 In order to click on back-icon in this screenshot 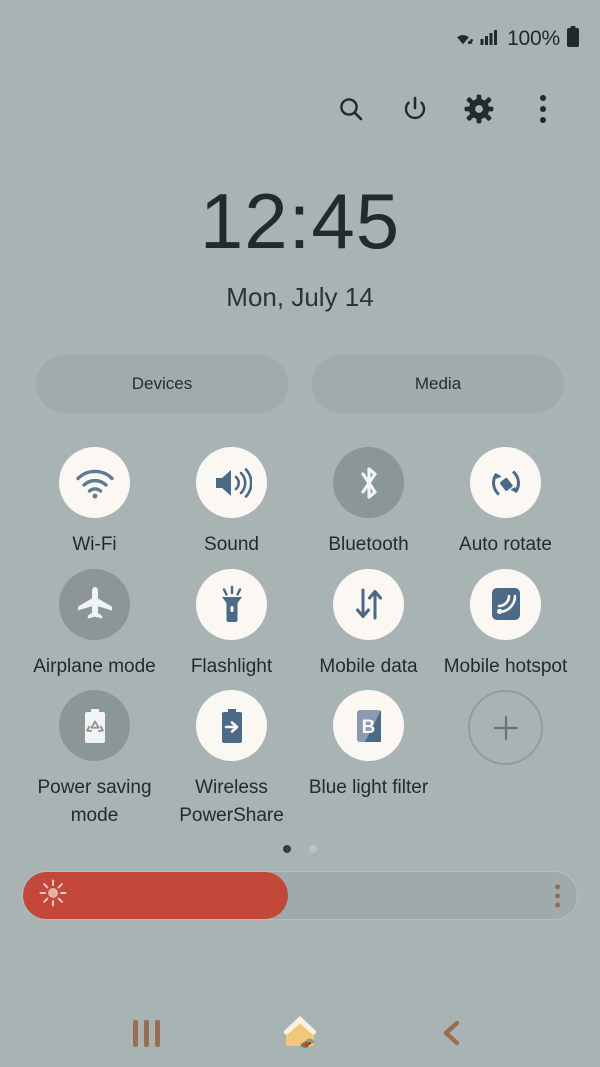, I will do `click(453, 1033)`.